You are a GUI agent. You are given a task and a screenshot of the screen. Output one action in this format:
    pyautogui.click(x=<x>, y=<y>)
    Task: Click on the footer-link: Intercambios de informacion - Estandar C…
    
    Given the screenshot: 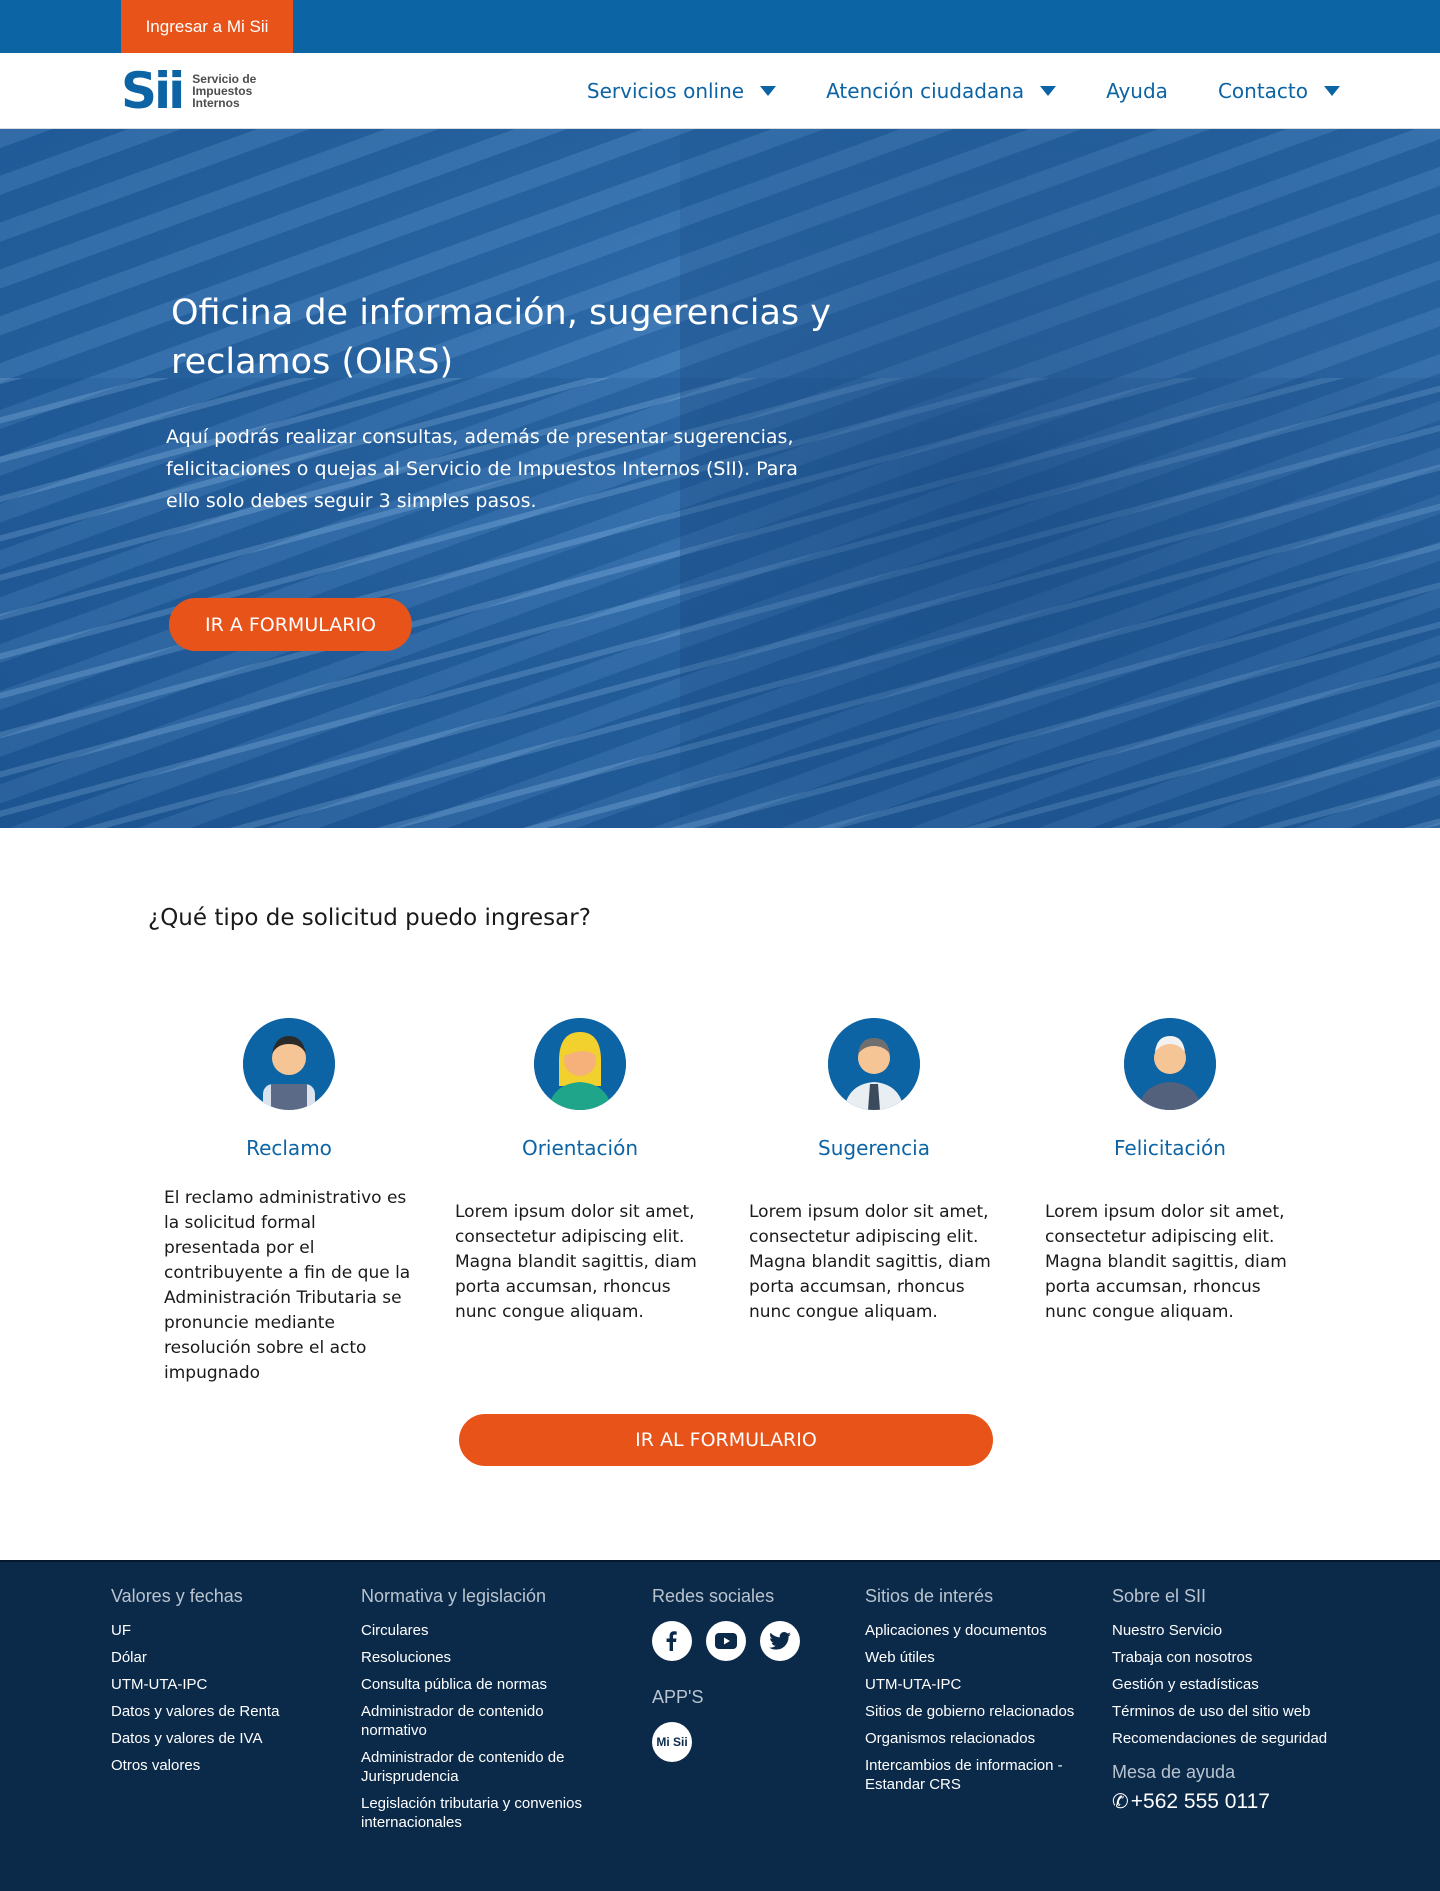 What is the action you would take?
    pyautogui.click(x=980, y=1775)
    